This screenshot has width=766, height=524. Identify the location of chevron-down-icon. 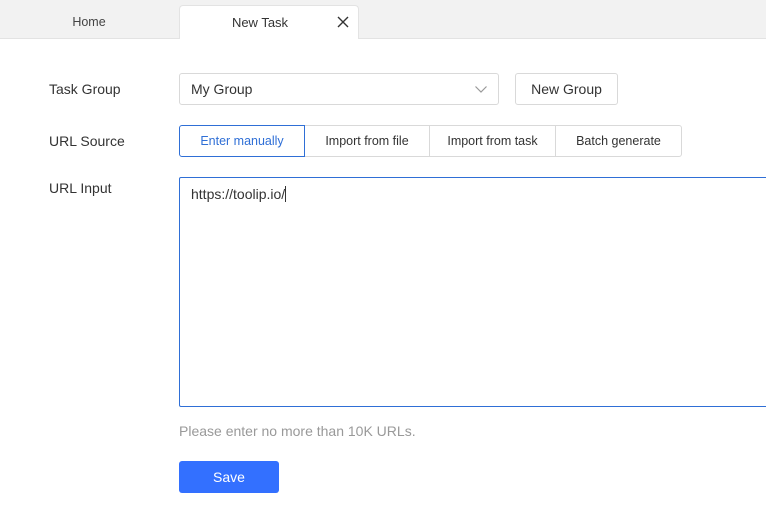
(481, 89).